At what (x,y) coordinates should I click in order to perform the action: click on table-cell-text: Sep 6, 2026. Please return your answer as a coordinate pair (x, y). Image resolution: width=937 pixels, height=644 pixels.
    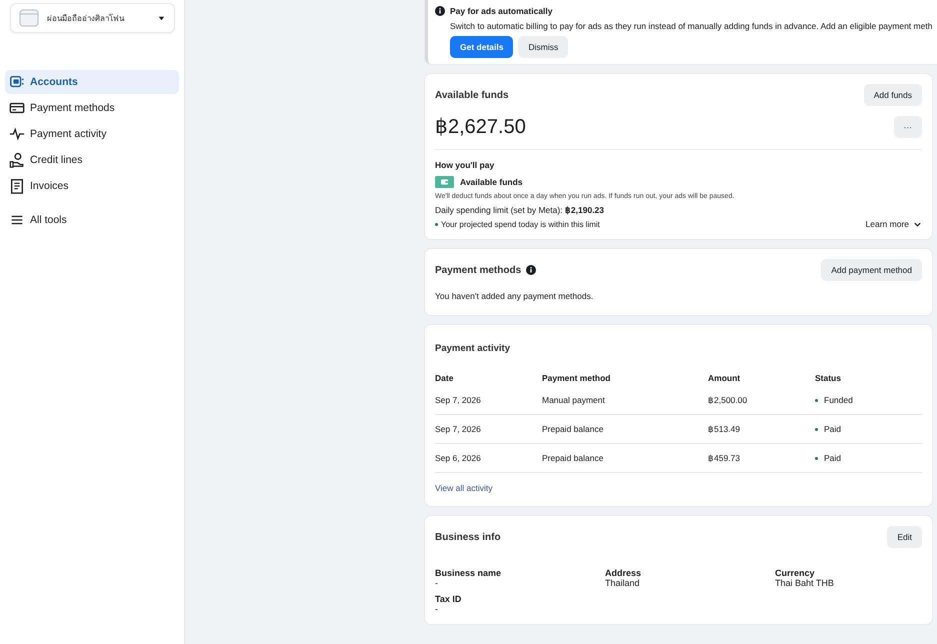
    Looking at the image, I should click on (458, 458).